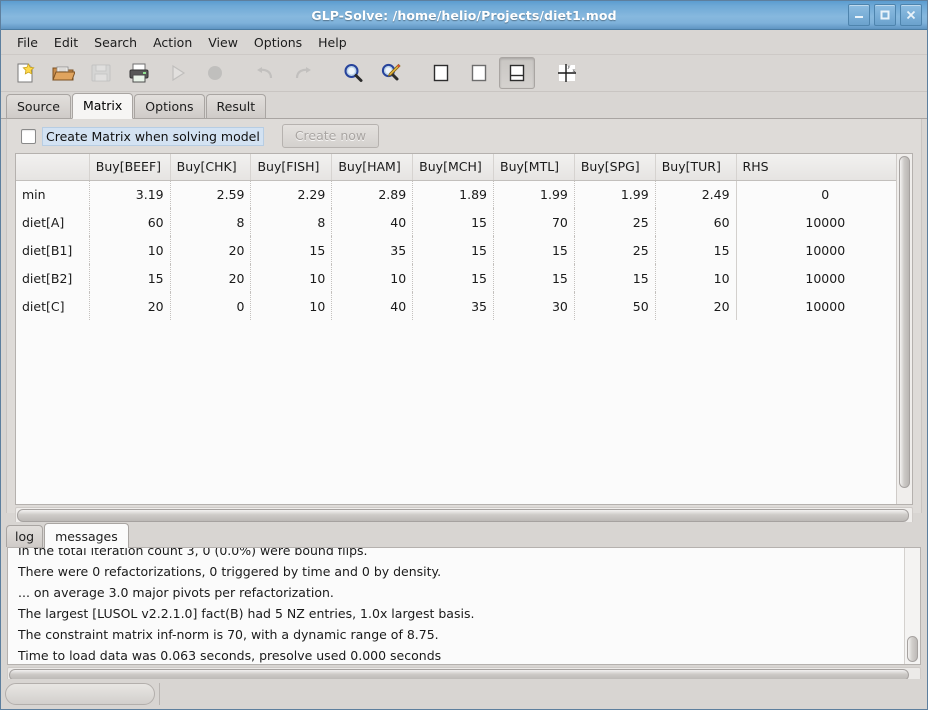 This screenshot has height=710, width=928. I want to click on run-play-icon, so click(177, 73).